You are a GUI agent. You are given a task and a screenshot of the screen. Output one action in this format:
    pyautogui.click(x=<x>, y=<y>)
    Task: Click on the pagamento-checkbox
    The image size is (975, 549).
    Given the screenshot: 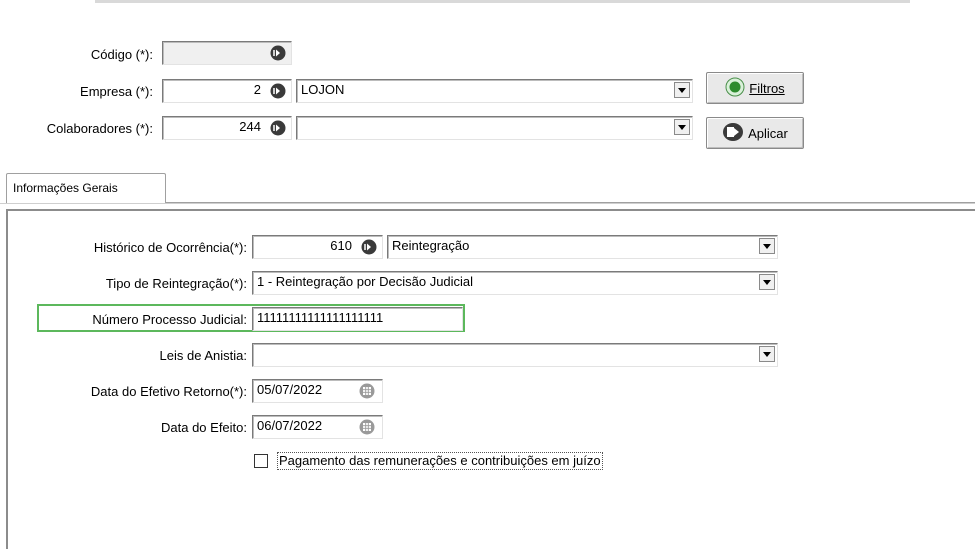 What is the action you would take?
    pyautogui.click(x=261, y=461)
    